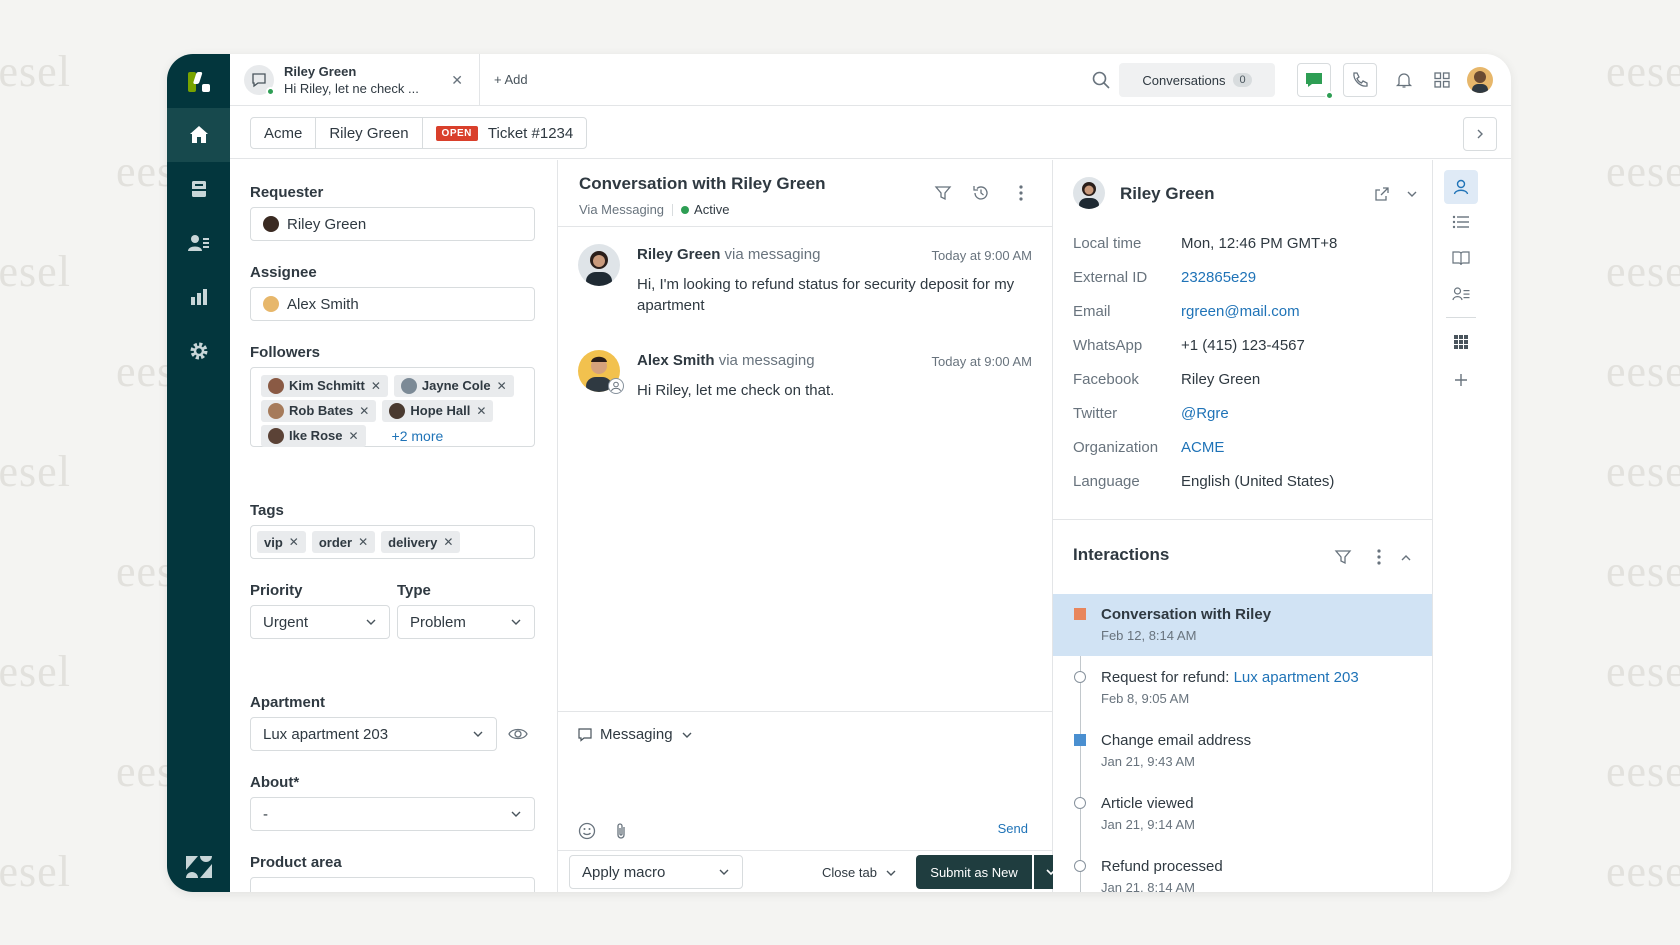  Describe the element at coordinates (319, 410) in the screenshot. I see `follower-chip: Rob Bates ✕` at that location.